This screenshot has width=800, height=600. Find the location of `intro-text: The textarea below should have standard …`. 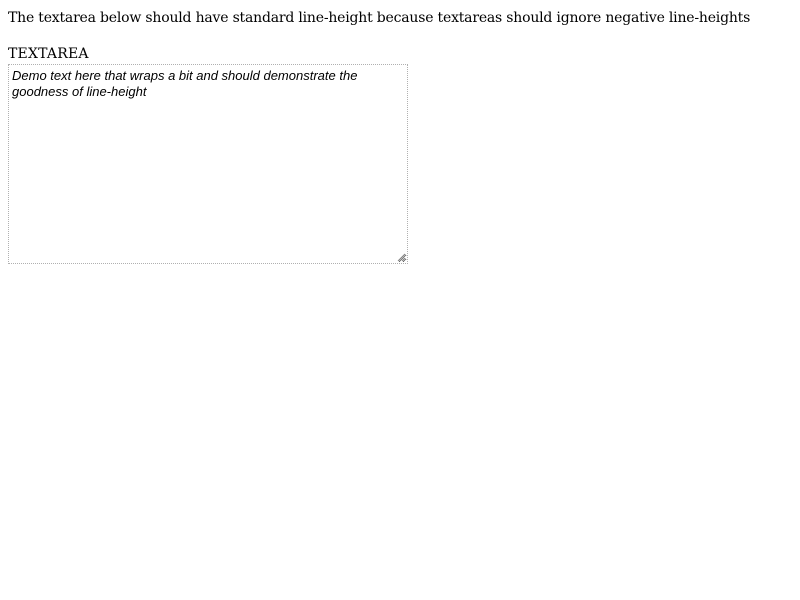

intro-text: The textarea below should have standard … is located at coordinates (379, 18).